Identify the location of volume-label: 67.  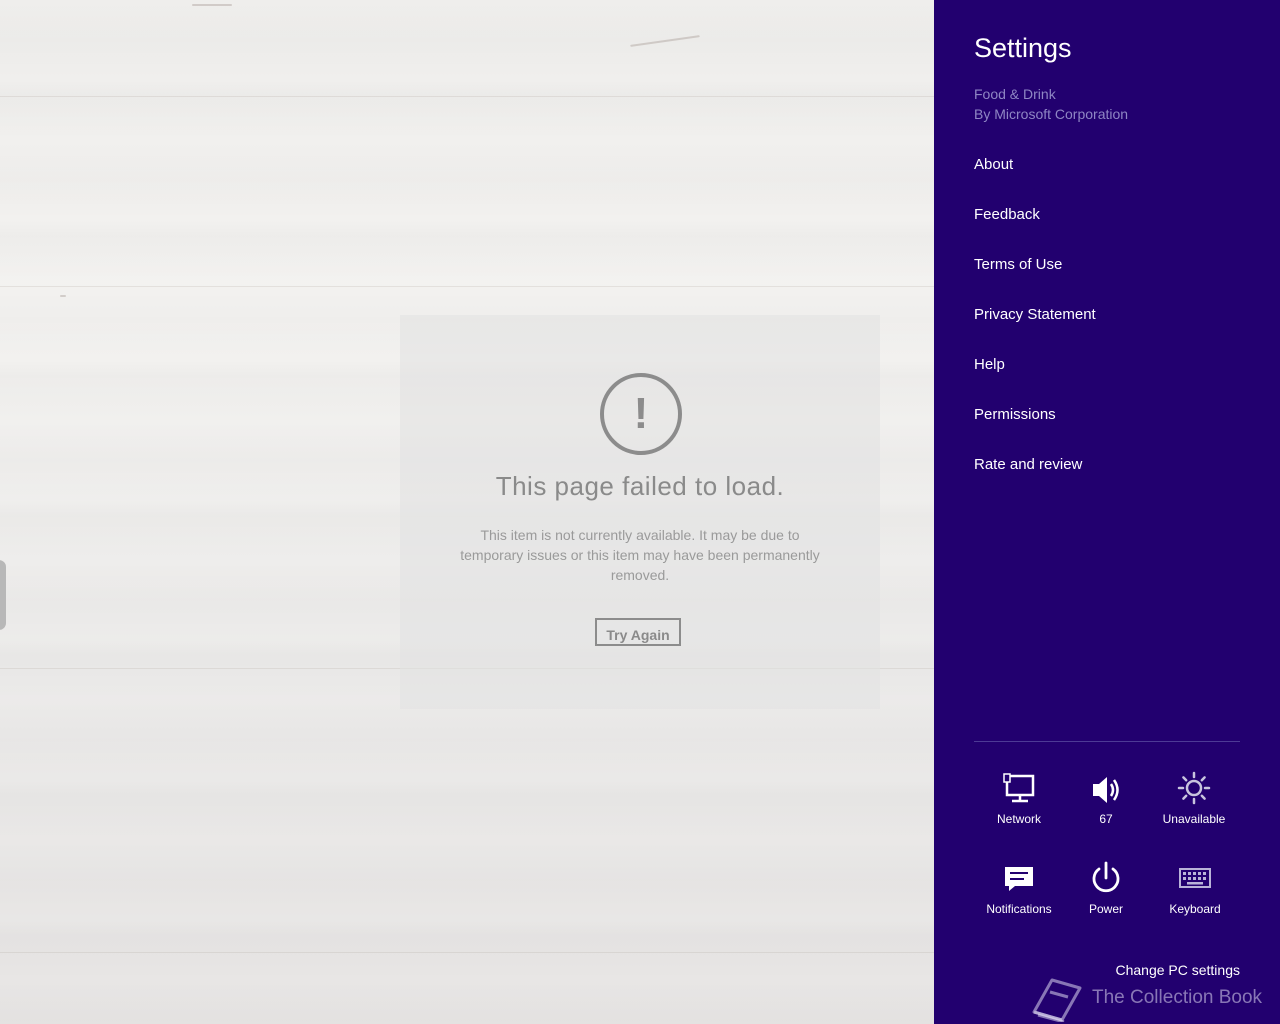
(1106, 819).